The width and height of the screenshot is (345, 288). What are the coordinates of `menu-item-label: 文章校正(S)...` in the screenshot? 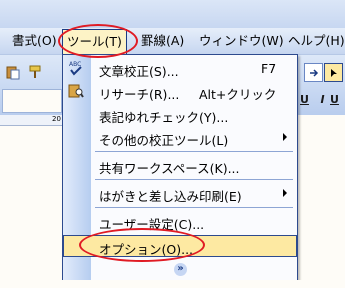 It's located at (139, 71).